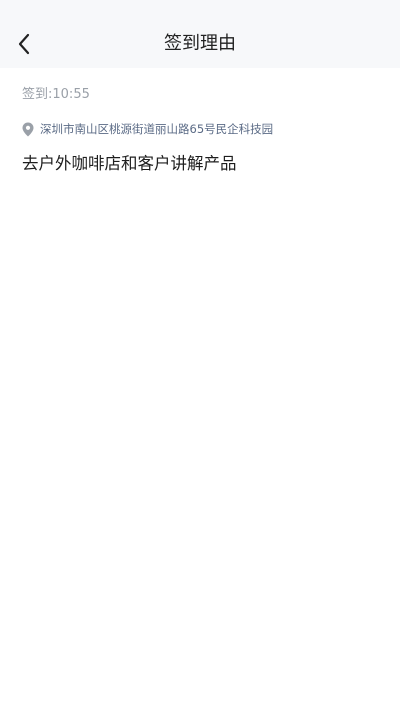  What do you see at coordinates (71, 94) in the screenshot?
I see `checkin-time: 10:55` at bounding box center [71, 94].